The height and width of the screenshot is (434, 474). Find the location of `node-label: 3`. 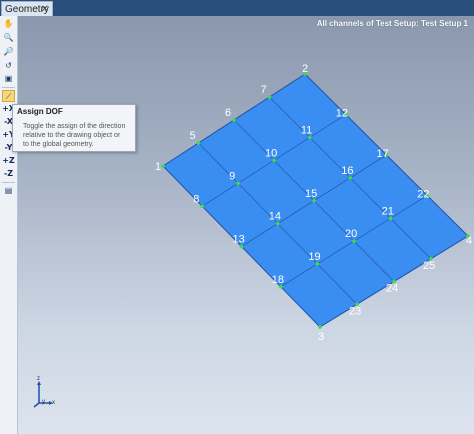

node-label: 3 is located at coordinates (321, 337).